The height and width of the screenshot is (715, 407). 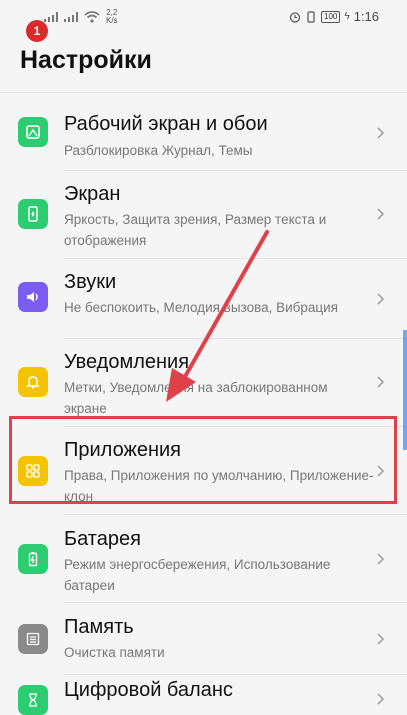 I want to click on item-title: Батарея, so click(x=102, y=539).